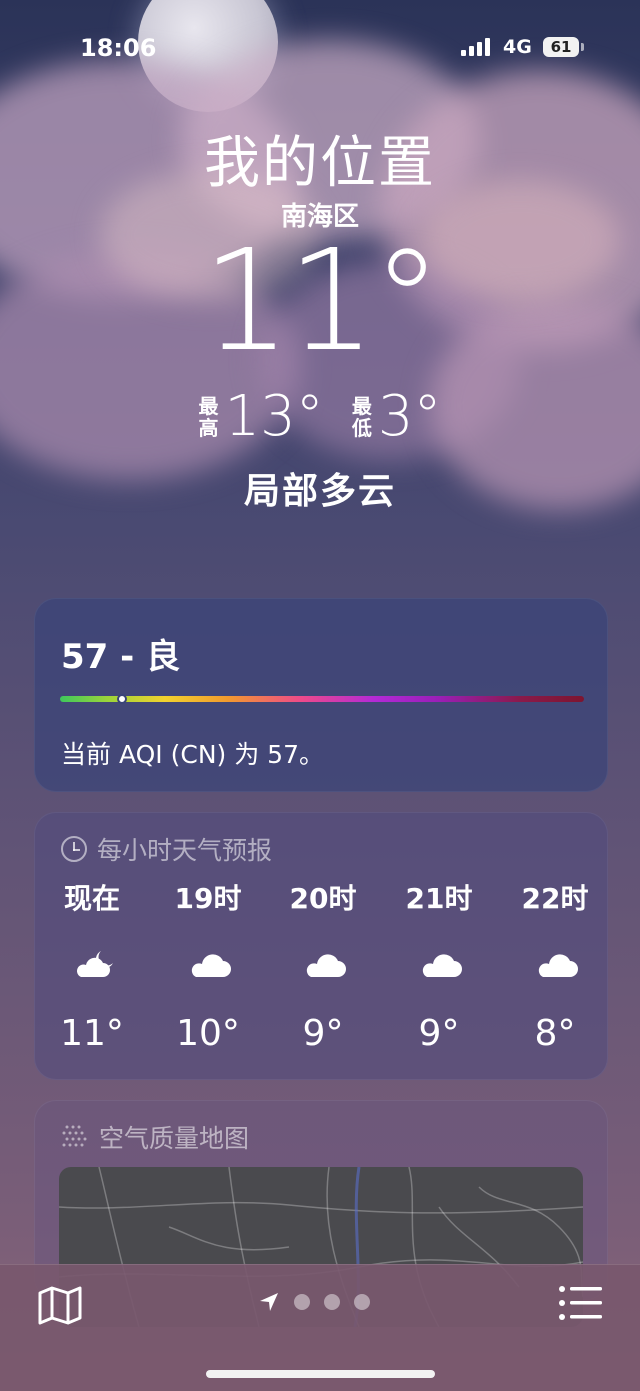 The height and width of the screenshot is (1391, 640). What do you see at coordinates (320, 45) in the screenshot?
I see `status-bar: 18:06 4G 61` at bounding box center [320, 45].